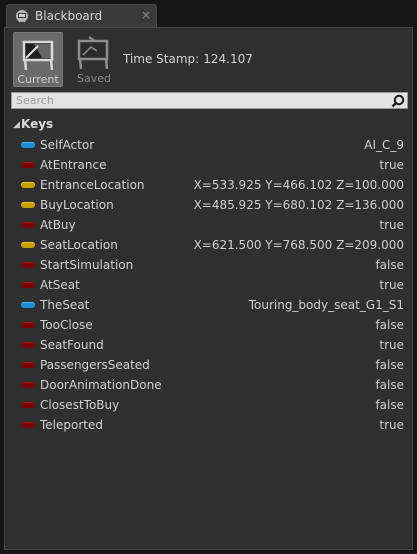 The image size is (417, 554). I want to click on keys-section-title: Keys, so click(37, 124).